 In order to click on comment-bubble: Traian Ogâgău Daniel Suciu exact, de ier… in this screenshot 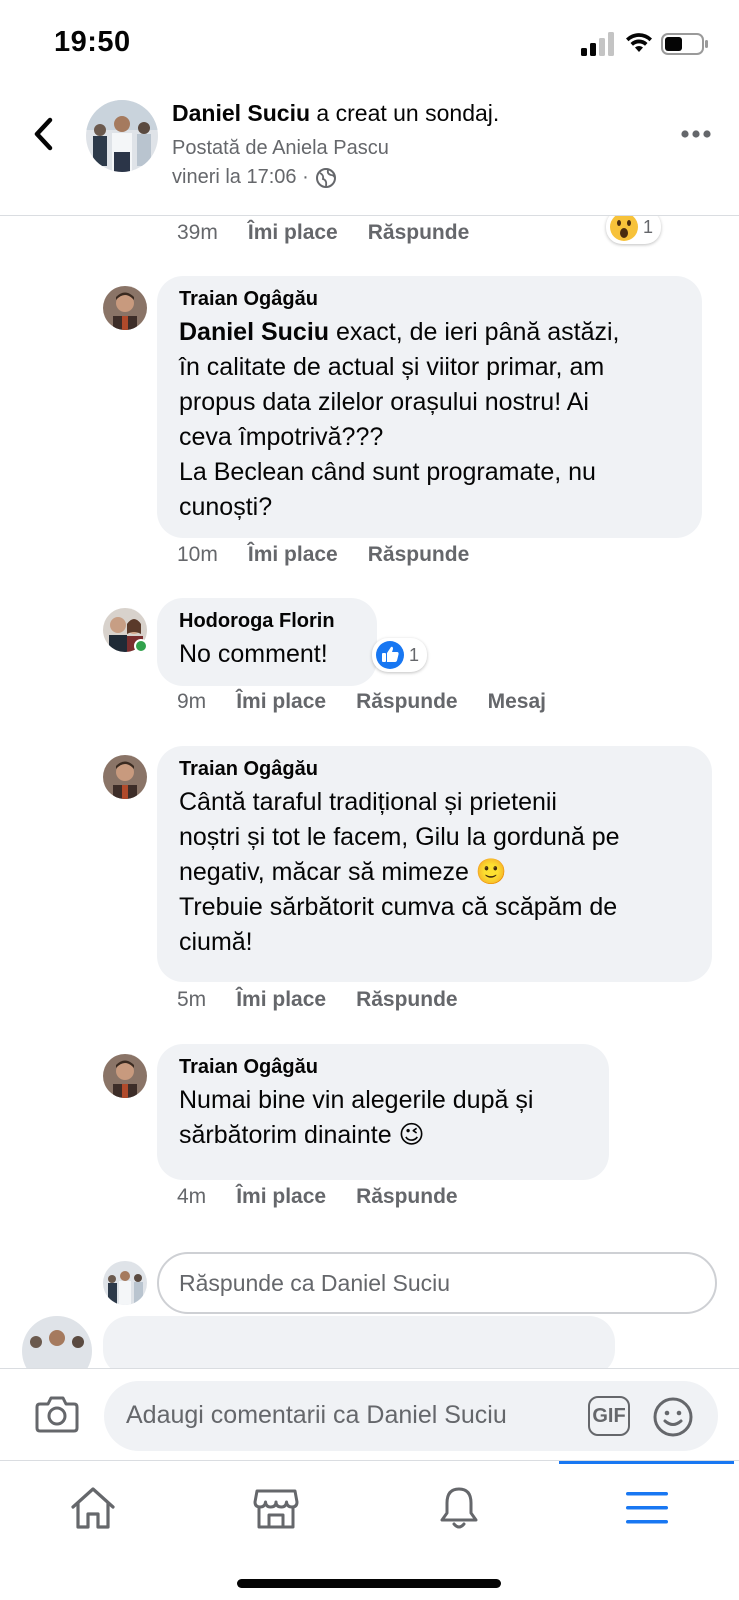, I will do `click(429, 407)`.